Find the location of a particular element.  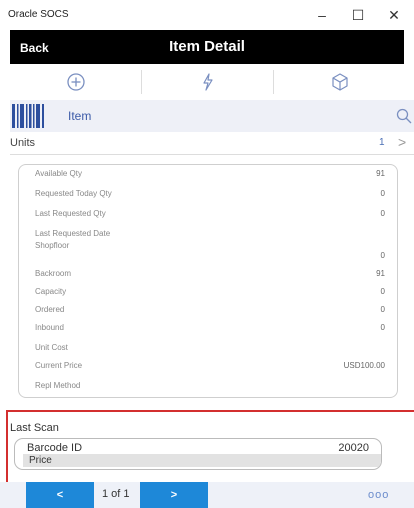

barcode-label: Barcode ID is located at coordinates (55, 448).